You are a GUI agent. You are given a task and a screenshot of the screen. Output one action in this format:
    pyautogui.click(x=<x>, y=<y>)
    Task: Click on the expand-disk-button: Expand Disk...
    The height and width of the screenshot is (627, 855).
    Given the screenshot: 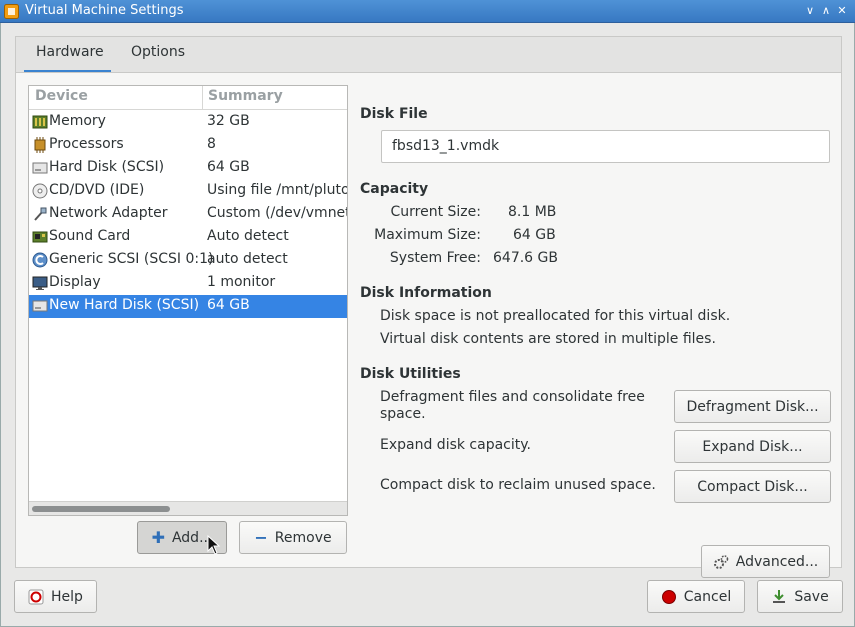 What is the action you would take?
    pyautogui.click(x=752, y=446)
    